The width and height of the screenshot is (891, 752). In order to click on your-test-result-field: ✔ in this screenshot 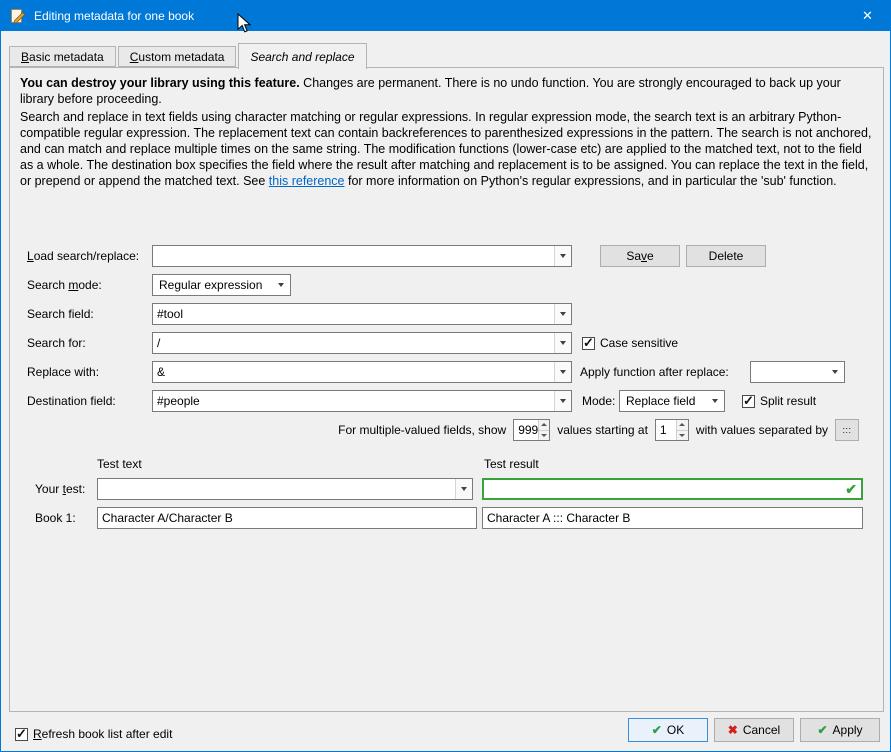, I will do `click(672, 489)`.